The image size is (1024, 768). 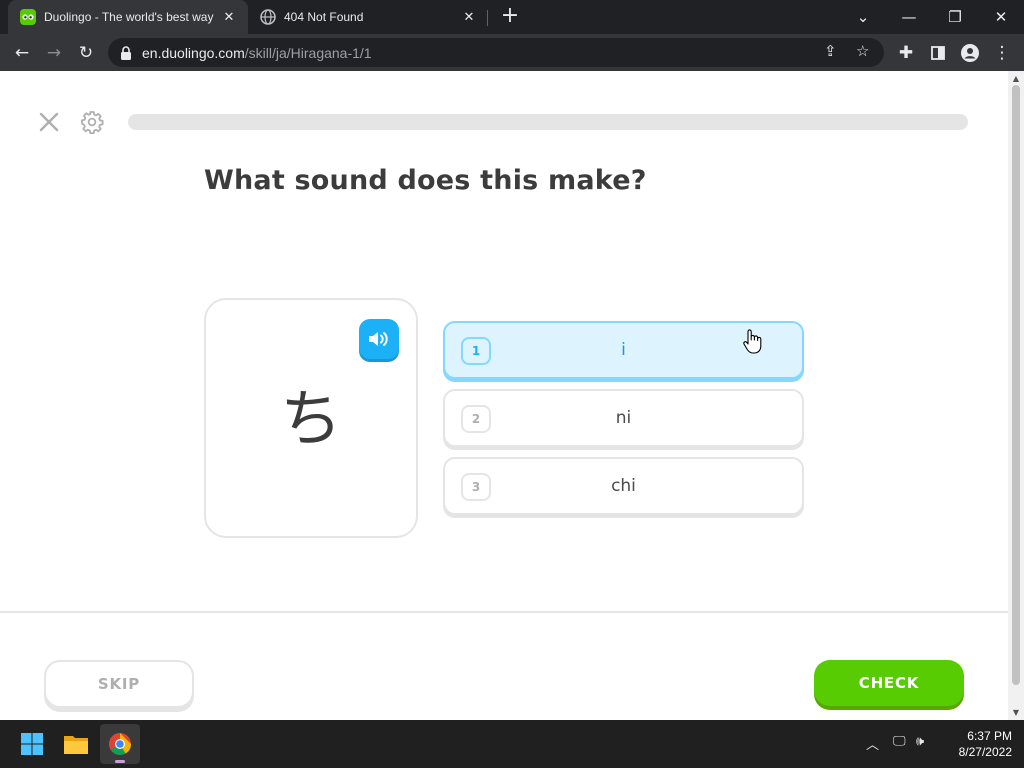 What do you see at coordinates (476, 351) in the screenshot?
I see `option-number: 1` at bounding box center [476, 351].